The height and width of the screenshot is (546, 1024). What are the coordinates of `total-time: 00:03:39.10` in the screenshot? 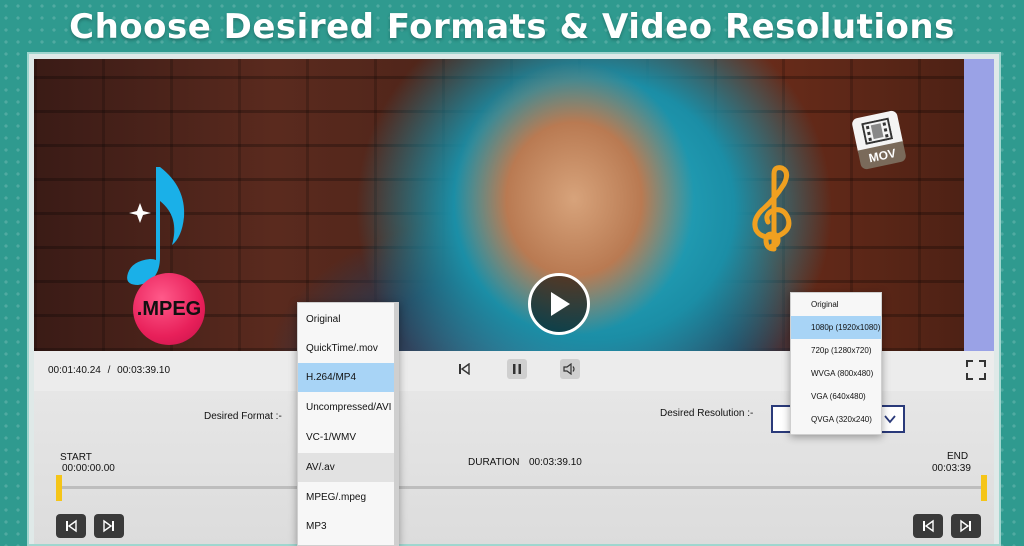 It's located at (143, 370).